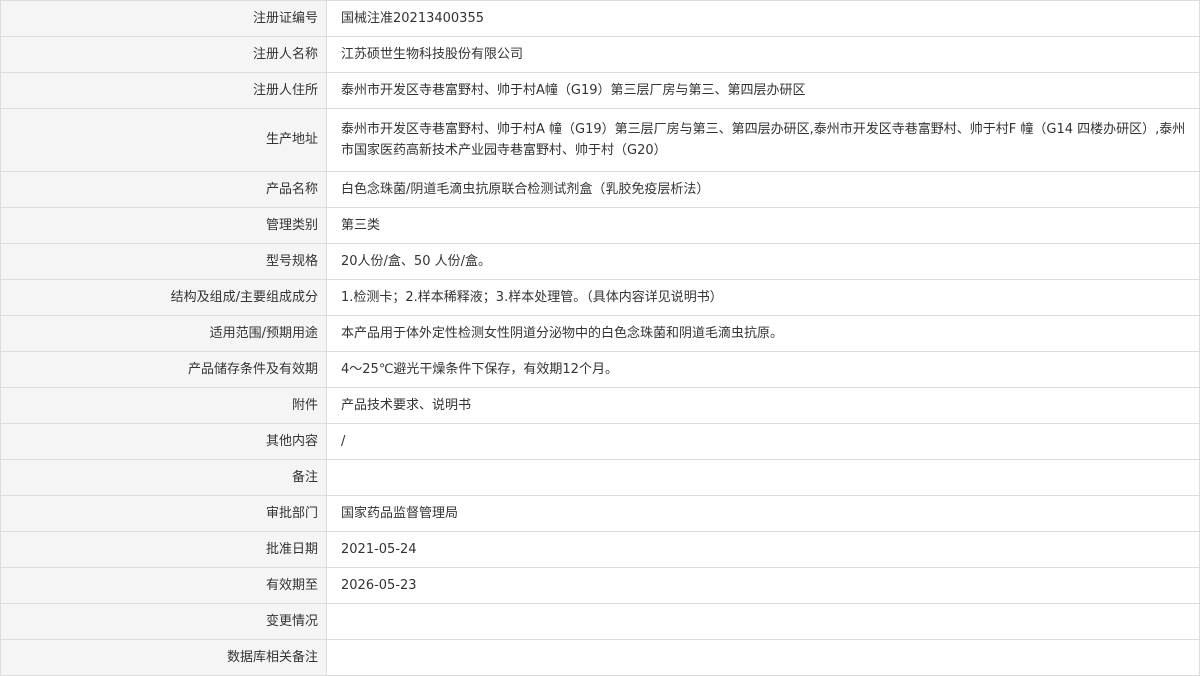  Describe the element at coordinates (163, 261) in the screenshot. I see `field-label: 型号规格` at that location.